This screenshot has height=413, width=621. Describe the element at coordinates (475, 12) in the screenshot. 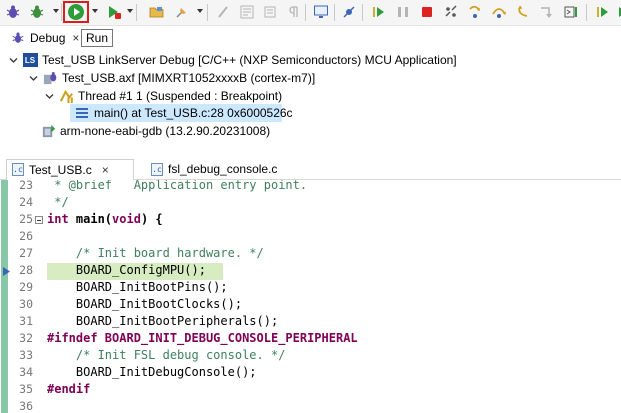

I see `step-into-icon` at that location.